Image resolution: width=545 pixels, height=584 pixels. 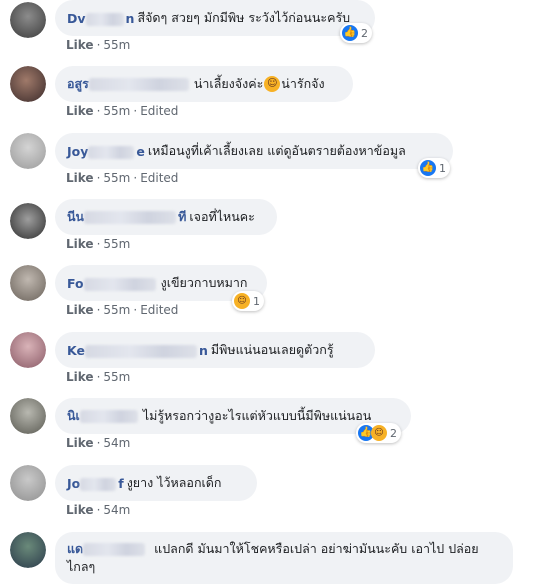 I want to click on comment-bubble: อสูร น่าเลี้ยงจังค่ะ ☺ น่ารักจัง, so click(x=204, y=84).